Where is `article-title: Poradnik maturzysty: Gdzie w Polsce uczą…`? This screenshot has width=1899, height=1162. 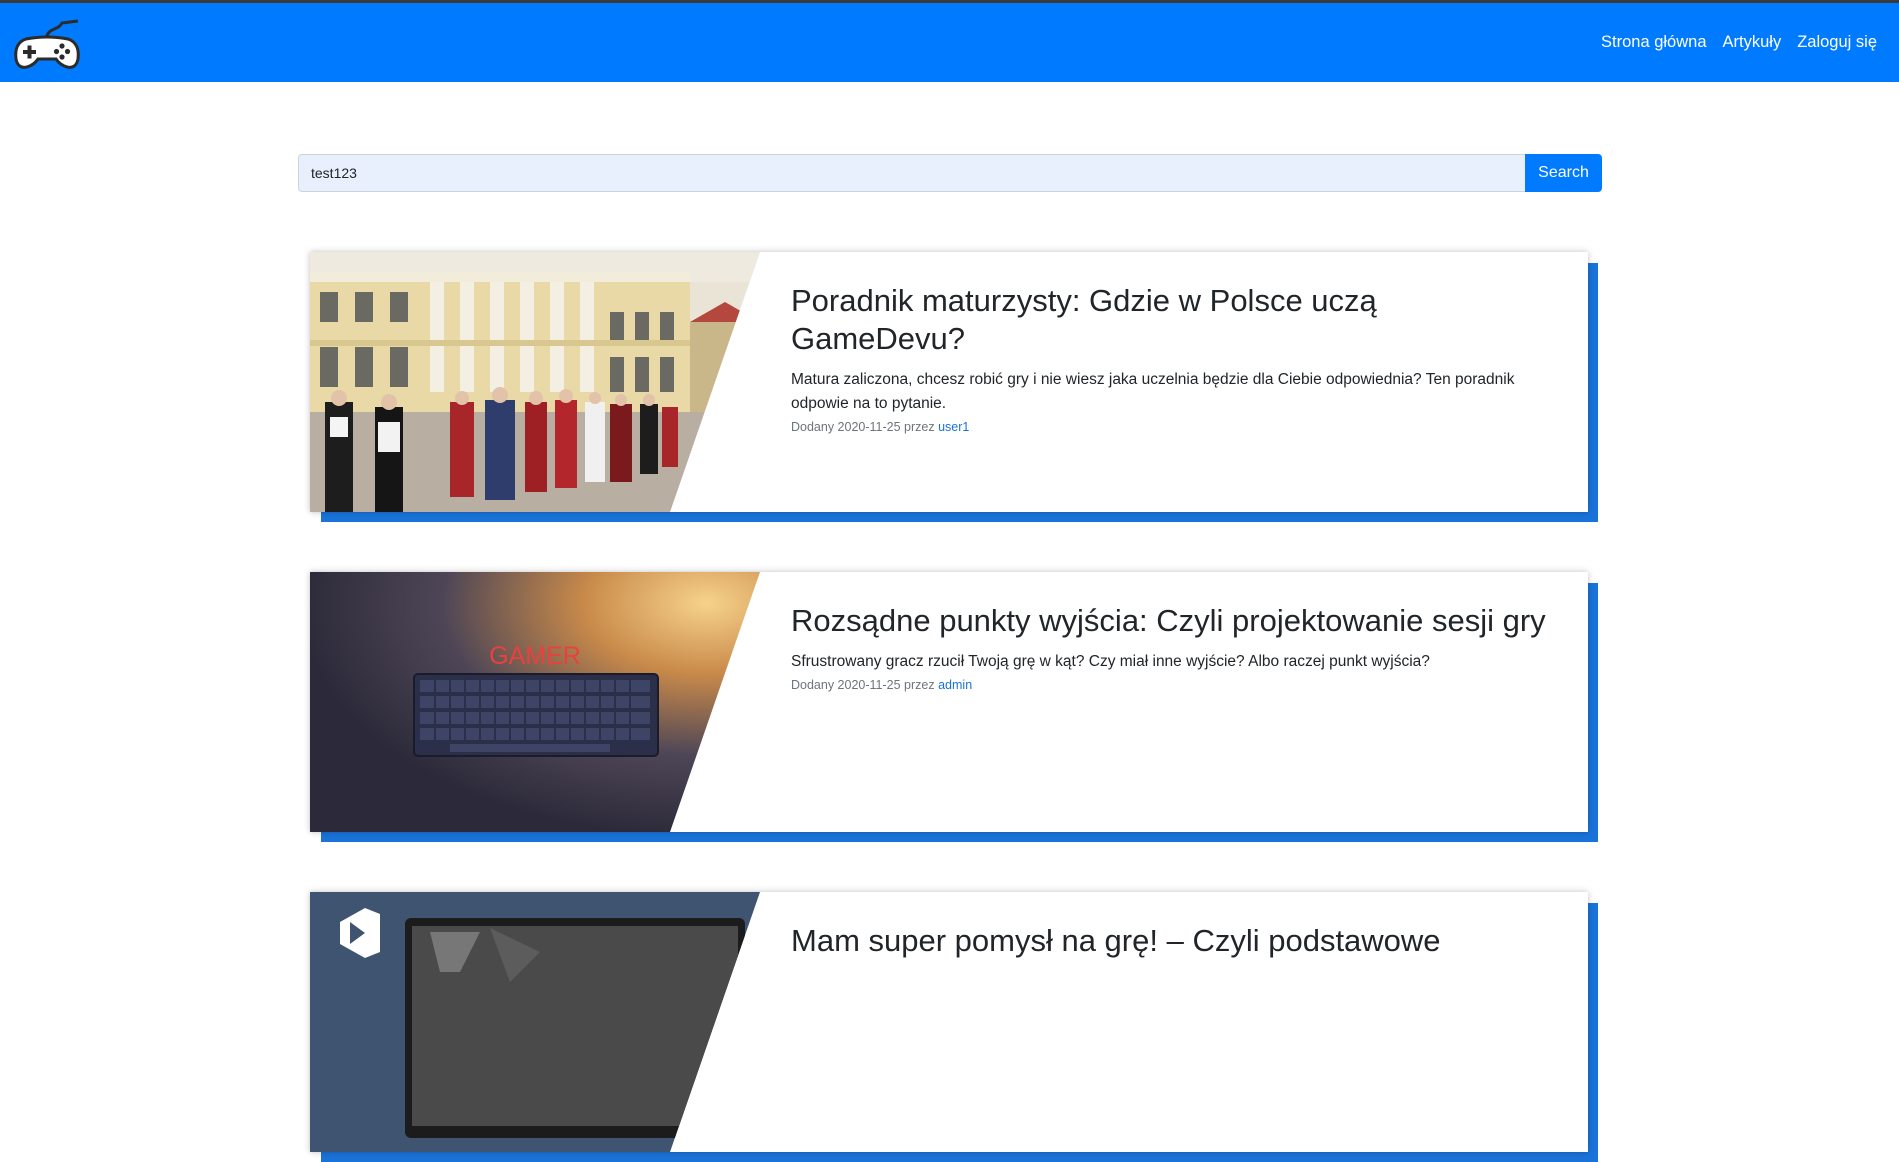 article-title: Poradnik maturzysty: Gdzie w Polsce uczą… is located at coordinates (1171, 320).